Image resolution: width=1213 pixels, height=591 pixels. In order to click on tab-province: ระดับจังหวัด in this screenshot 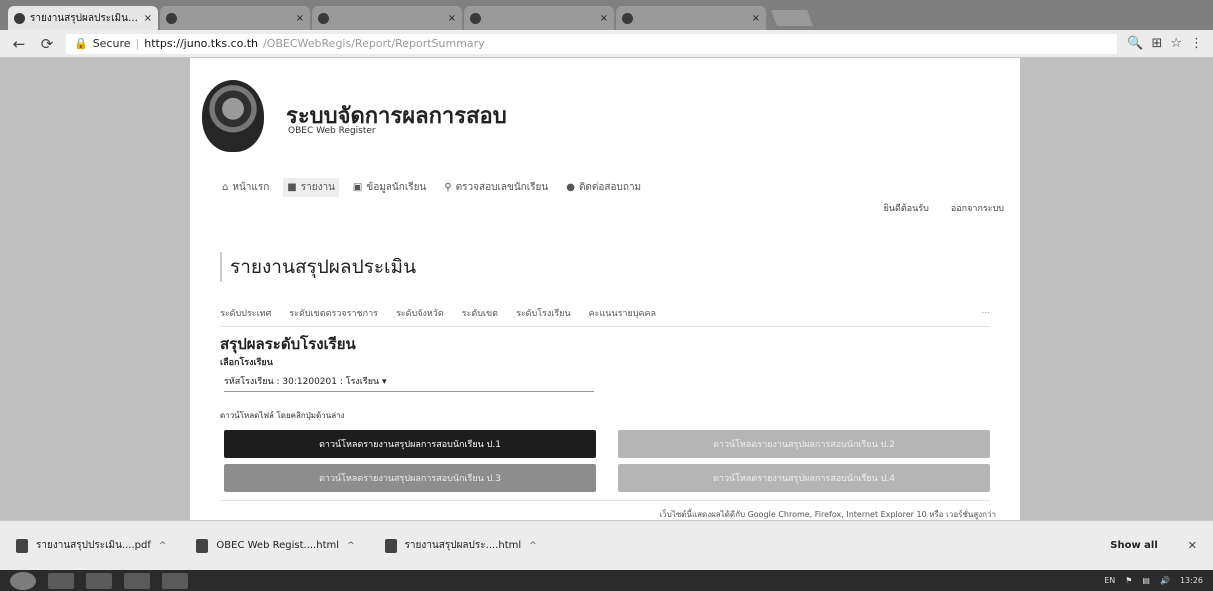, I will do `click(420, 313)`.